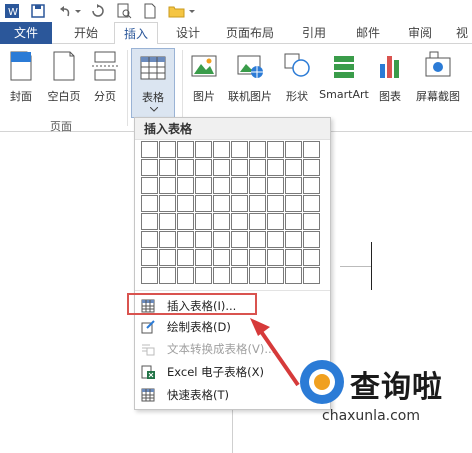 This screenshot has width=472, height=453. Describe the element at coordinates (38, 11) in the screenshot. I see `save-icon` at that location.